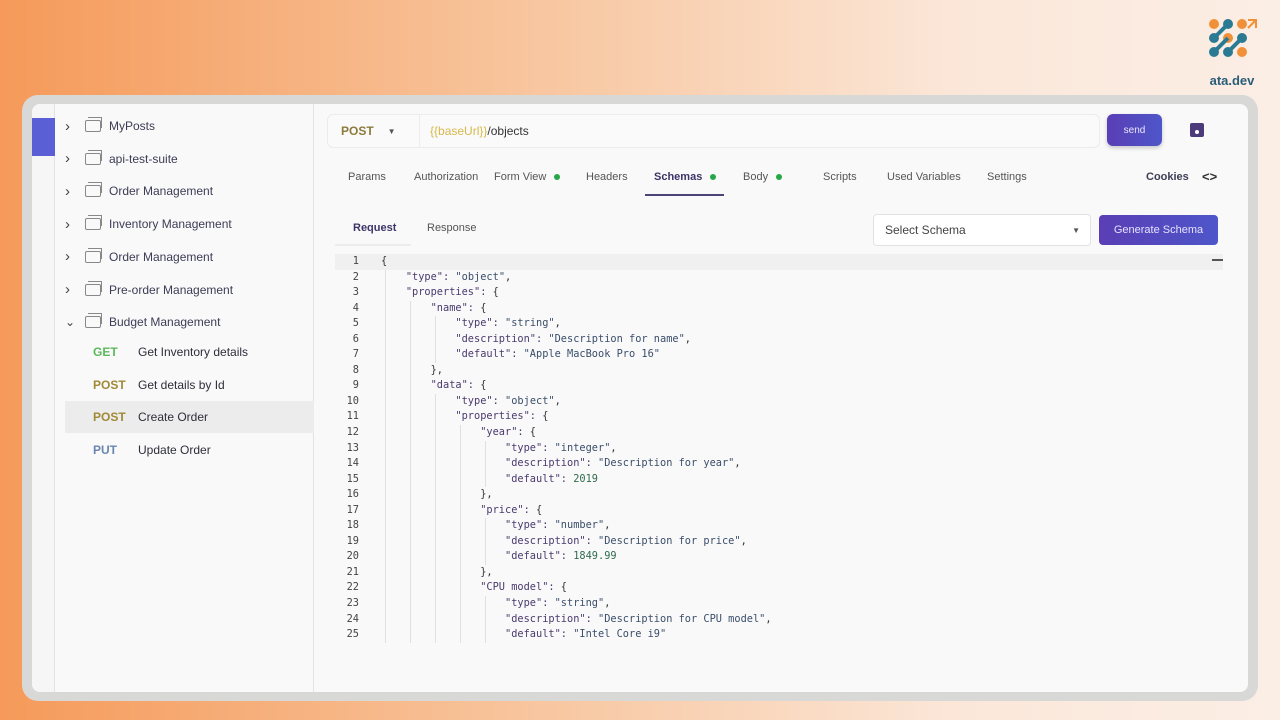  What do you see at coordinates (352, 478) in the screenshot?
I see `line-number: 15` at bounding box center [352, 478].